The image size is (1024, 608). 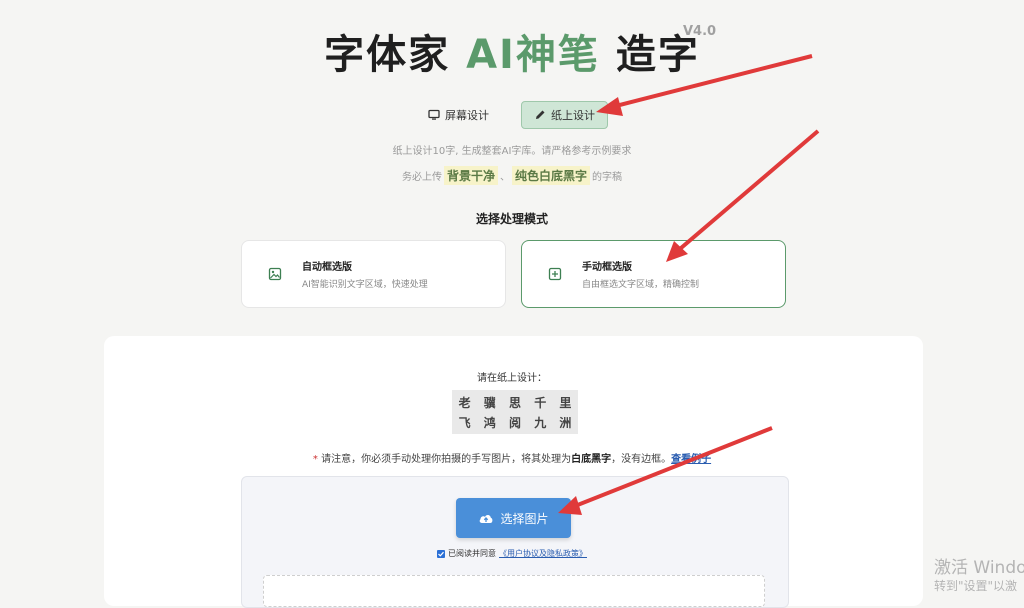 I want to click on hint-line2: 务必上传 背景干净、纯色白底黑字 的字稿, so click(x=512, y=175).